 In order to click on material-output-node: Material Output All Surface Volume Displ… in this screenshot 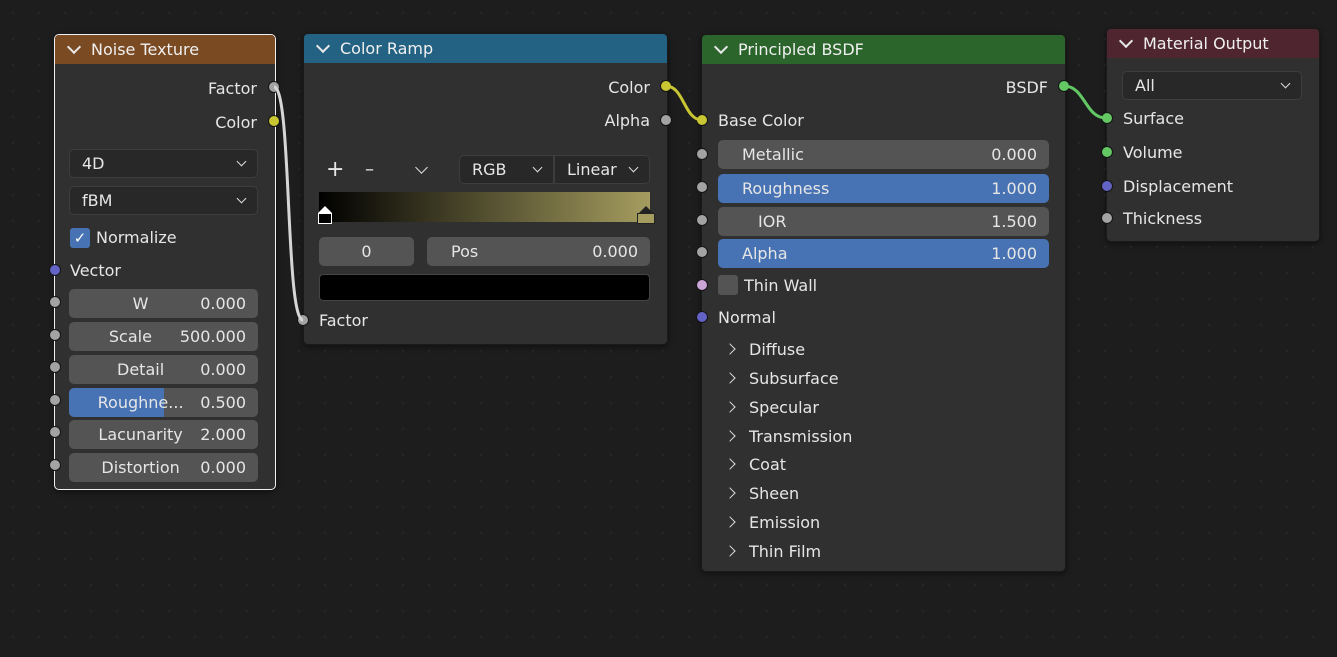, I will do `click(1213, 135)`.